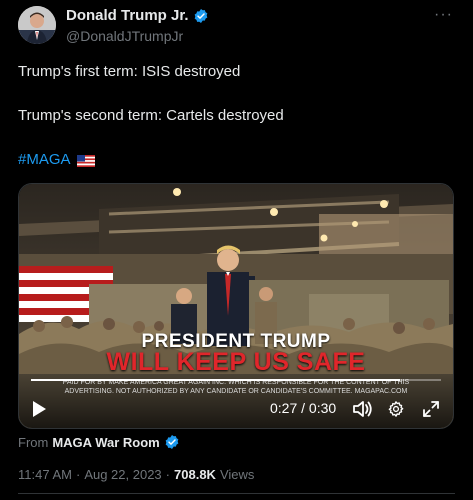 The image size is (473, 500). I want to click on video-progress-bar, so click(236, 380).